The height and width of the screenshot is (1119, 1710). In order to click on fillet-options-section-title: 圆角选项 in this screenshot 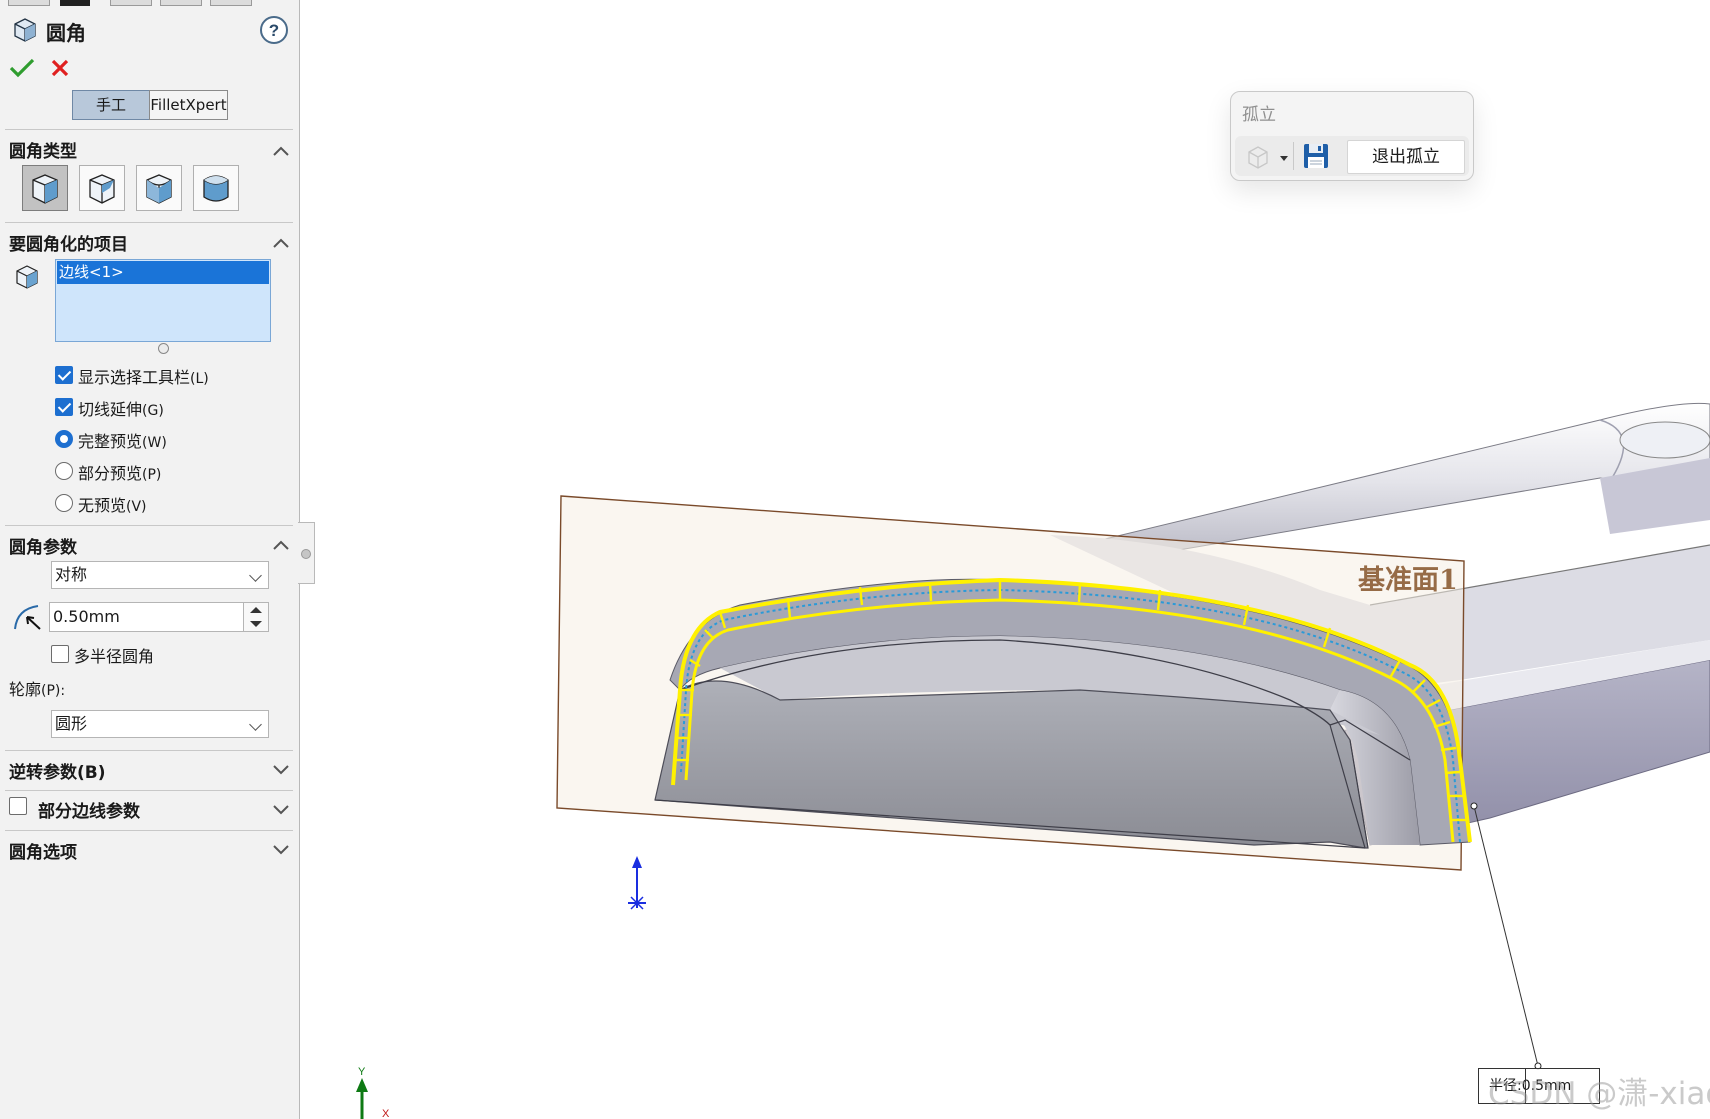, I will do `click(43, 850)`.